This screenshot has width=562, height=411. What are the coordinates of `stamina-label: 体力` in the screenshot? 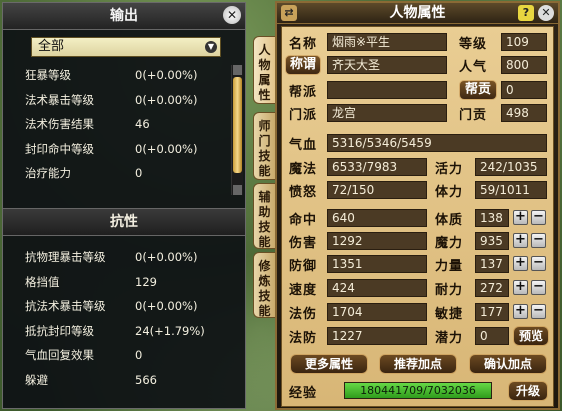 It's located at (449, 192).